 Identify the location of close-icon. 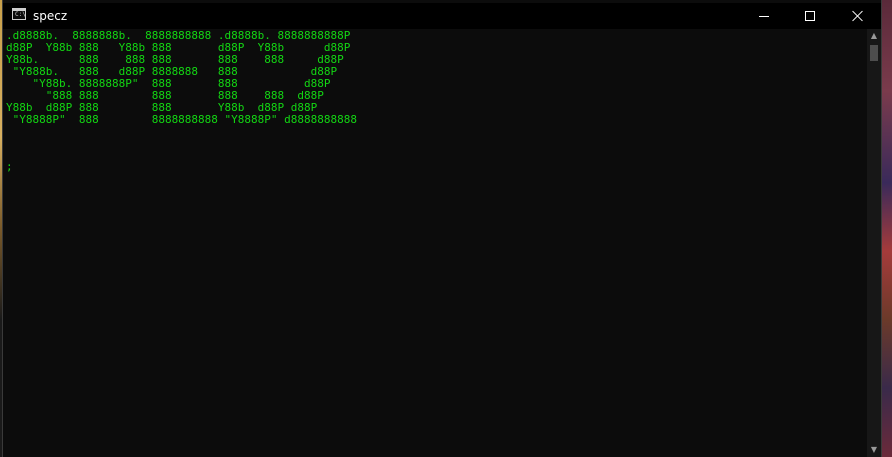
(858, 16).